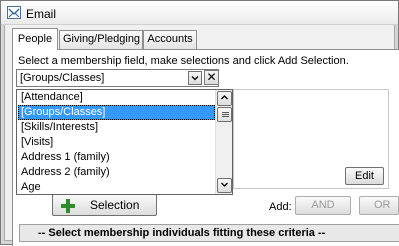  I want to click on list-item: Address 1 (family), so click(116, 157).